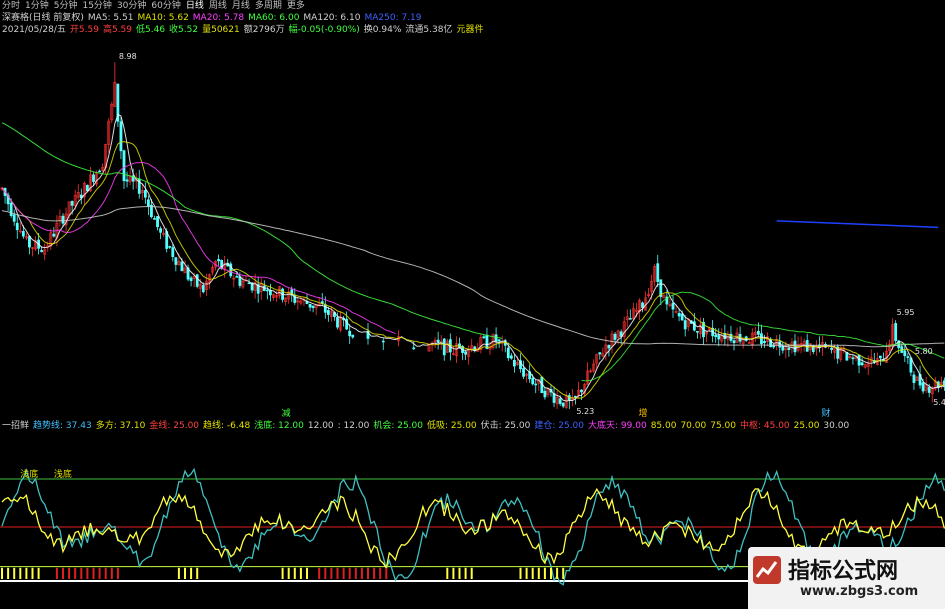 This screenshot has width=945, height=609. Describe the element at coordinates (279, 426) in the screenshot. I see `indicator-value-5: 浅底: 12.00` at that location.